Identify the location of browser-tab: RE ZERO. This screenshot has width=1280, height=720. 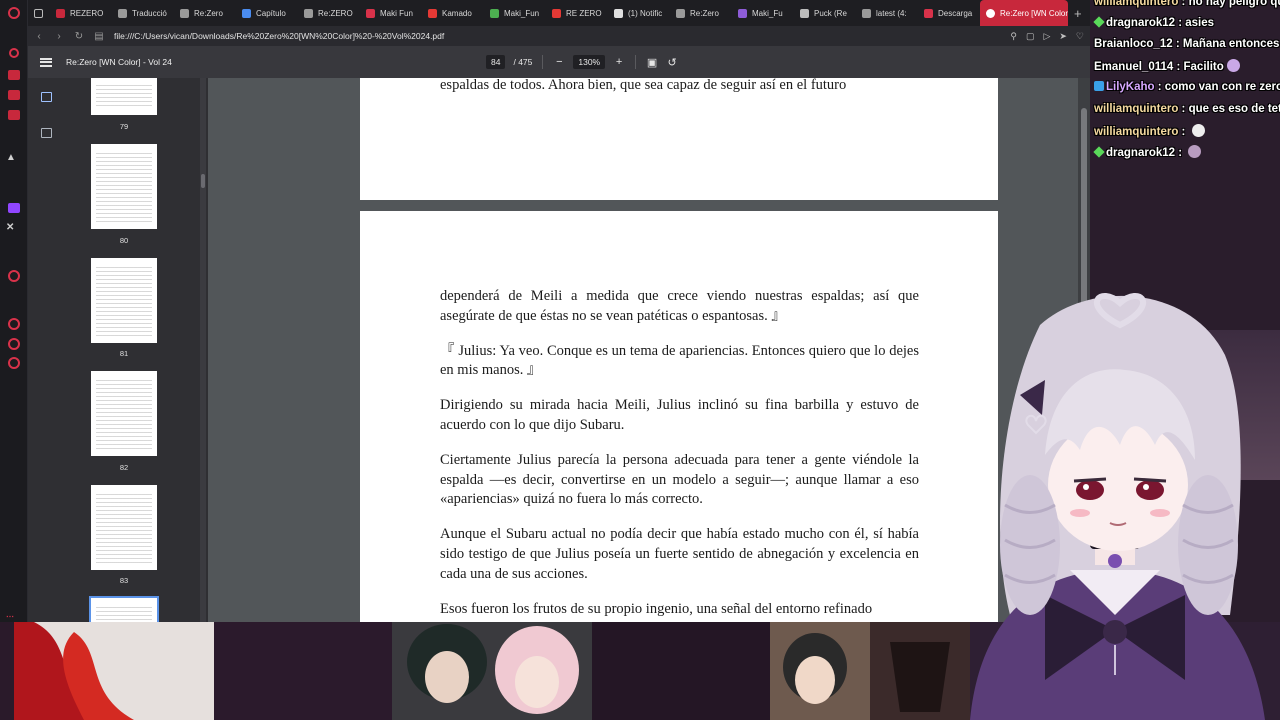
(577, 13).